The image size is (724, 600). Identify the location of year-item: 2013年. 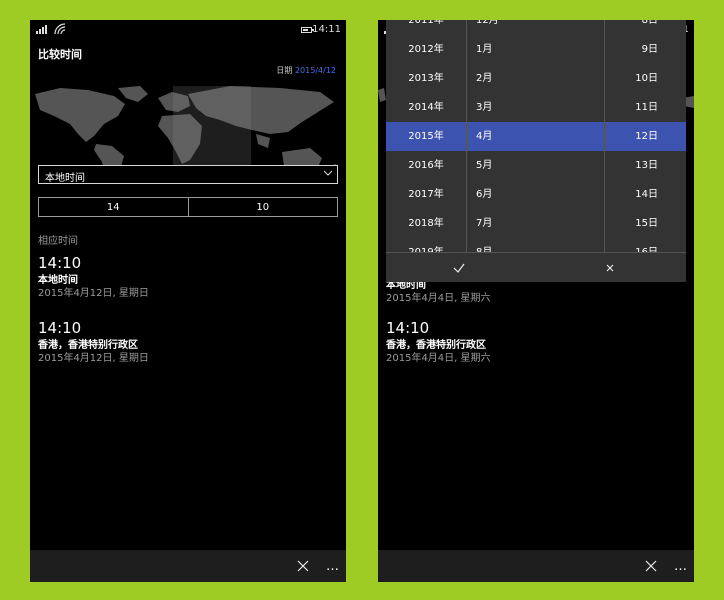
(426, 78).